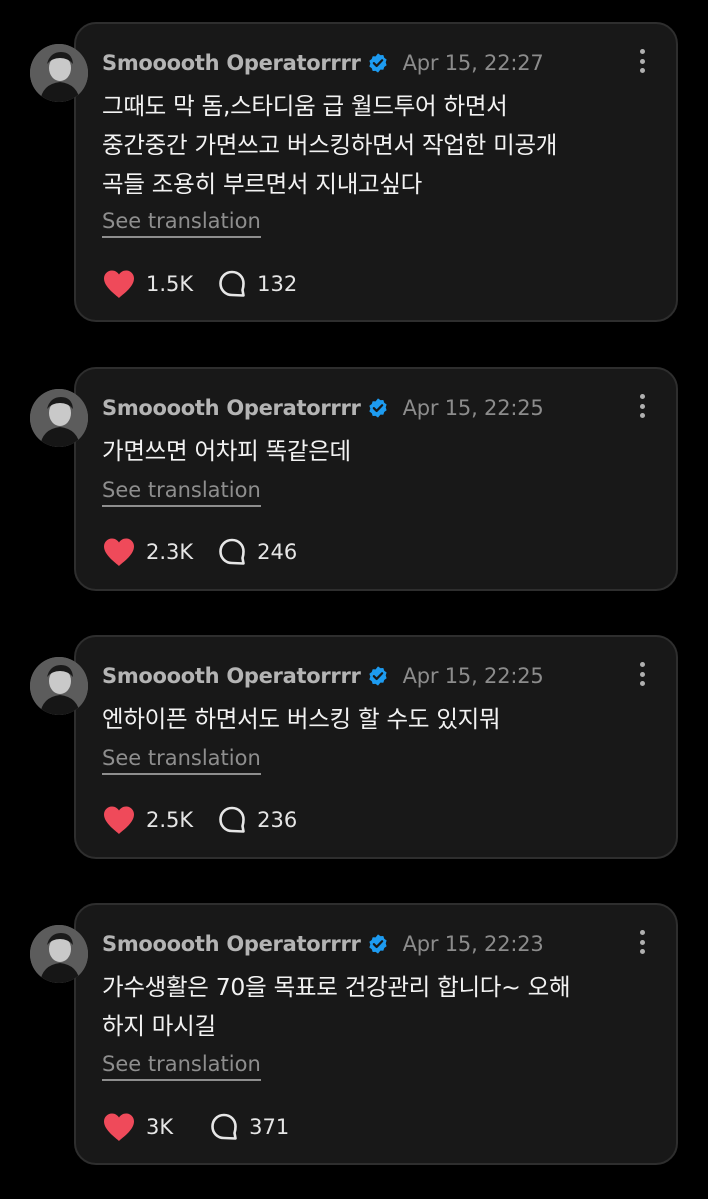  I want to click on reply-button: 236, so click(257, 820).